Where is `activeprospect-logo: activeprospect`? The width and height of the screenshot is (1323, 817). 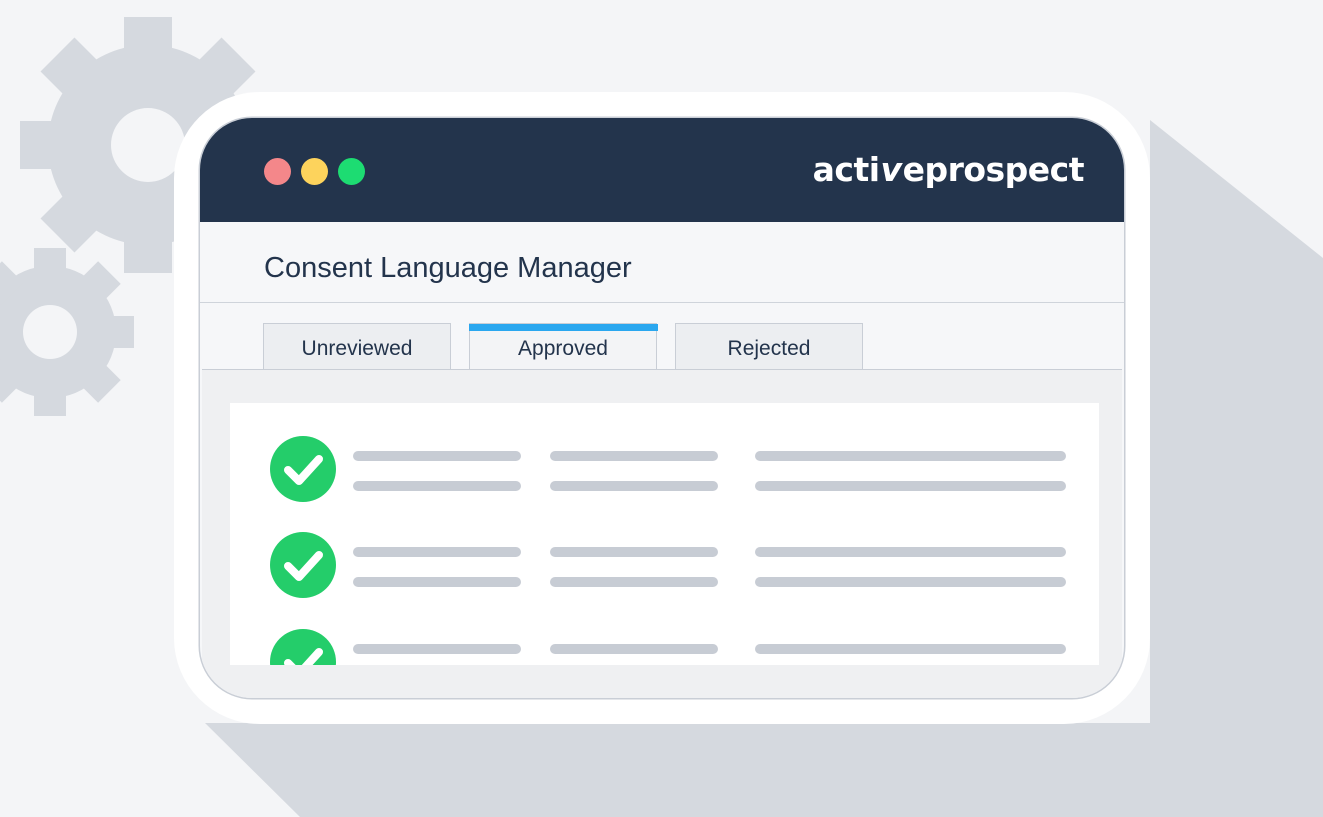 activeprospect-logo: activeprospect is located at coordinates (948, 170).